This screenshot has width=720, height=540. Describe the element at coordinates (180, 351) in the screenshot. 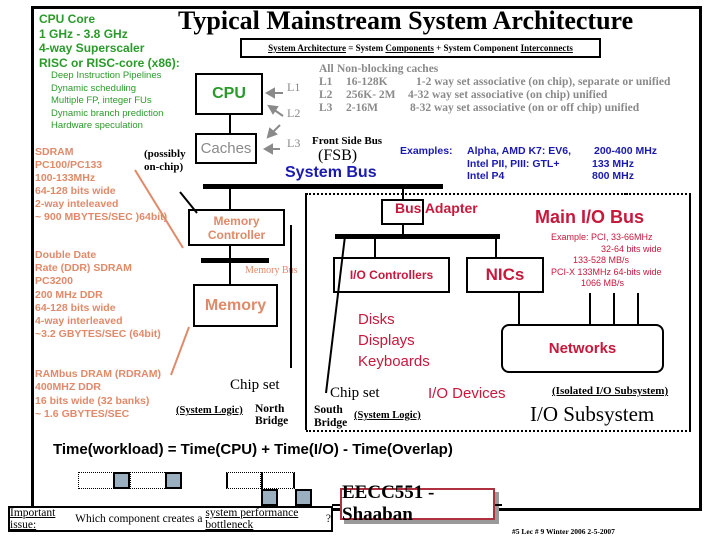

I see `rdram-pointer-line` at that location.